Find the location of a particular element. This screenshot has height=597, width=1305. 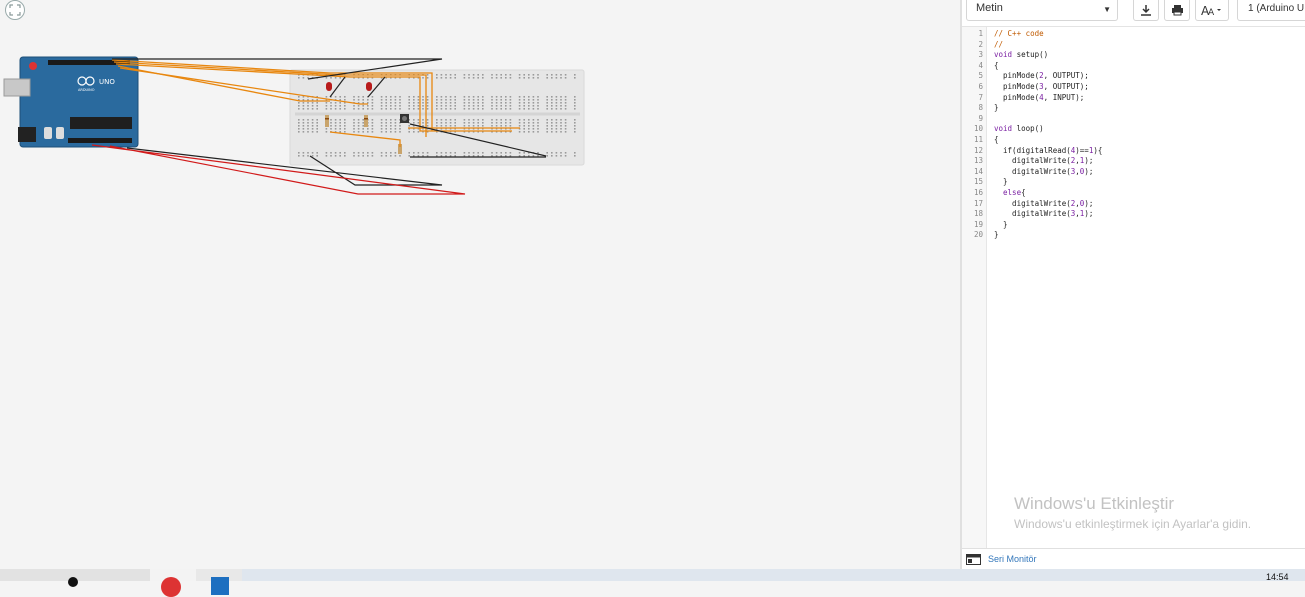

code-line: digitalWrite(3,0); is located at coordinates (1043, 171).